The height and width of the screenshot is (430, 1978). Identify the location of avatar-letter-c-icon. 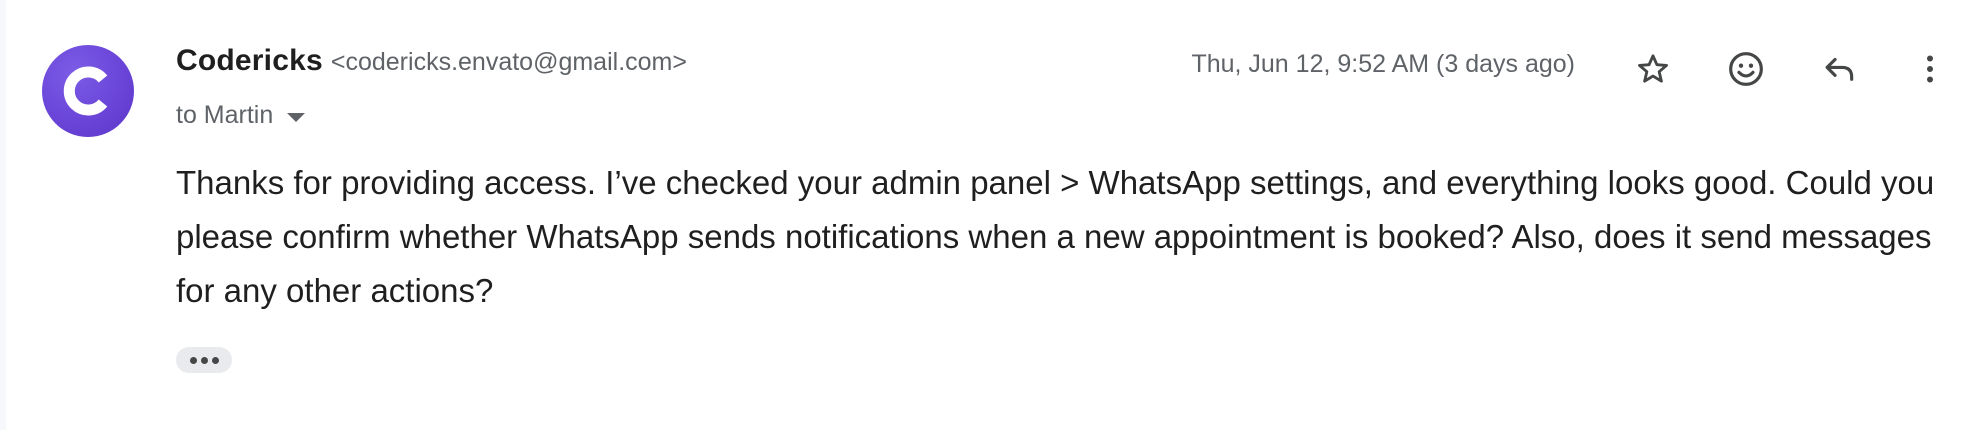
(85, 91).